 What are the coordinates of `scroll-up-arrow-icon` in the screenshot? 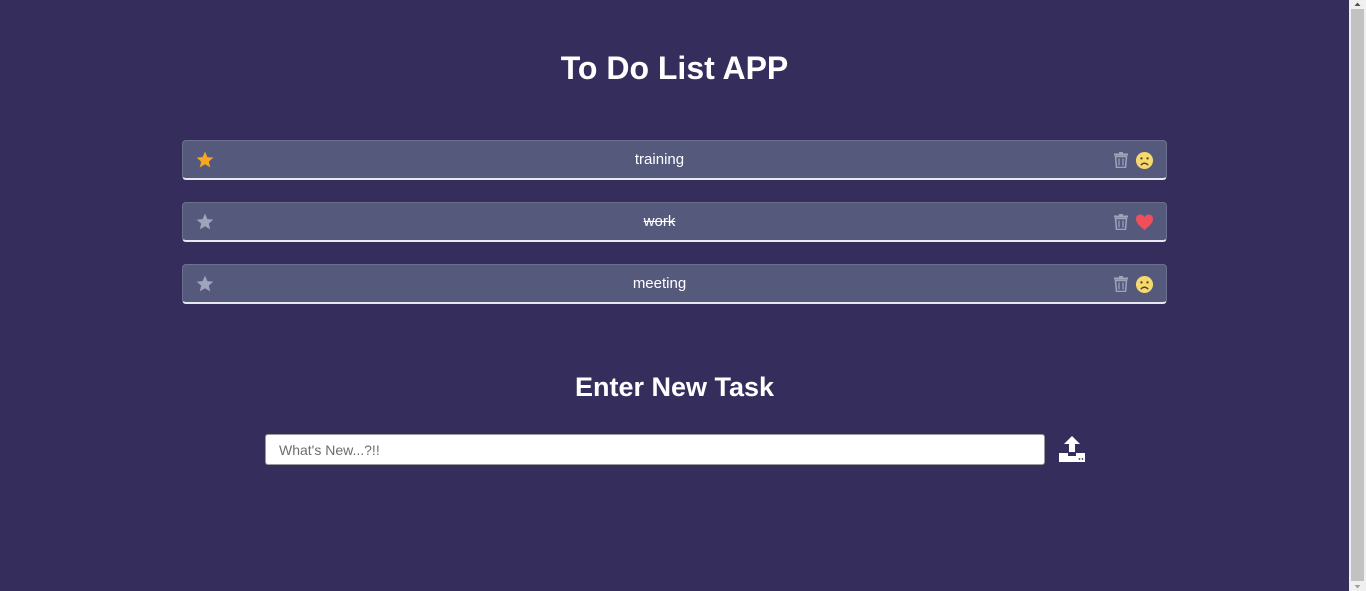 It's located at (1357, 4).